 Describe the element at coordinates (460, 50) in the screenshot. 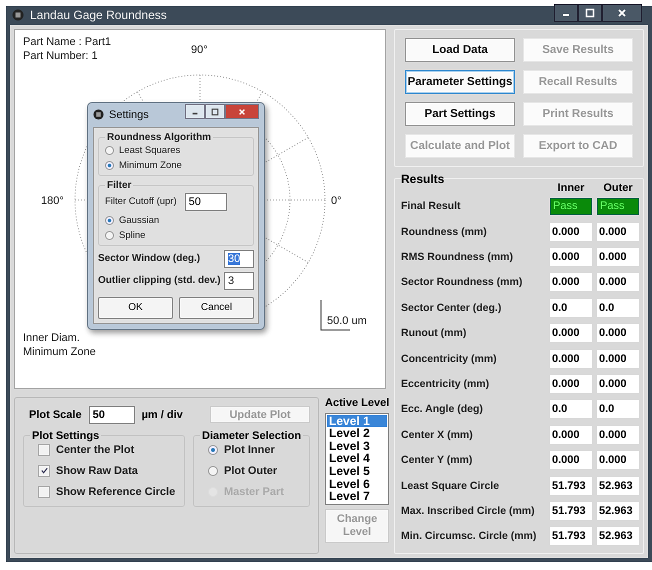

I see `action-button: Load Data` at that location.